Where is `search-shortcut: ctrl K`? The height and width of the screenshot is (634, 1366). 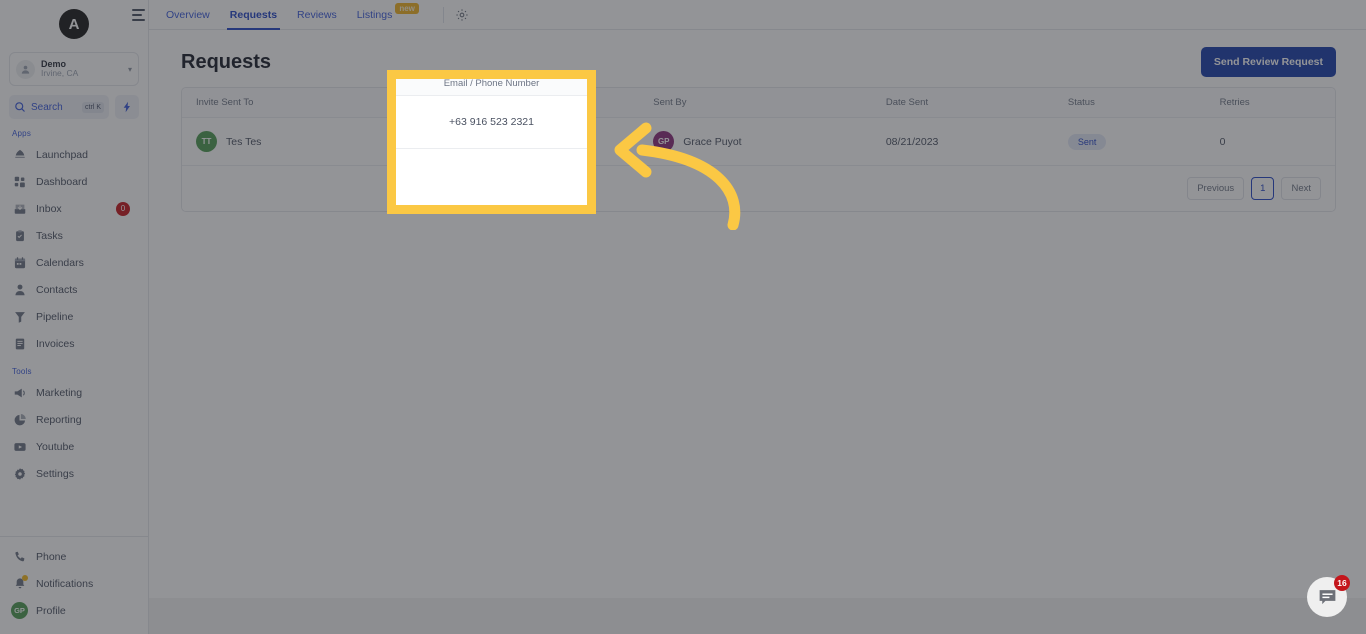
search-shortcut: ctrl K is located at coordinates (93, 107).